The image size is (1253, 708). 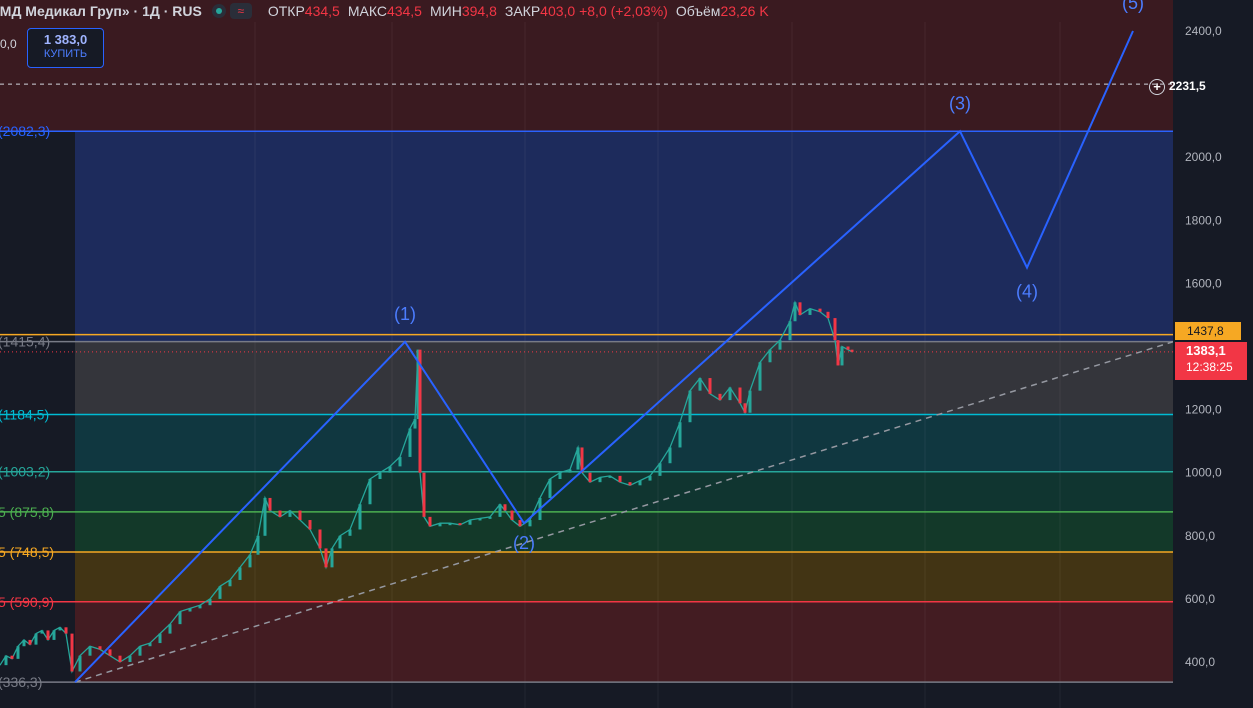 I want to click on wave-label: (5), so click(x=1133, y=6).